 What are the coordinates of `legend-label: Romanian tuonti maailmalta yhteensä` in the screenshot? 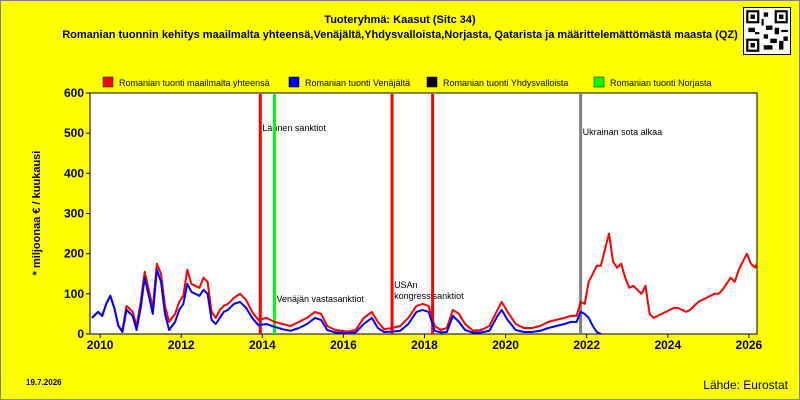 It's located at (194, 83).